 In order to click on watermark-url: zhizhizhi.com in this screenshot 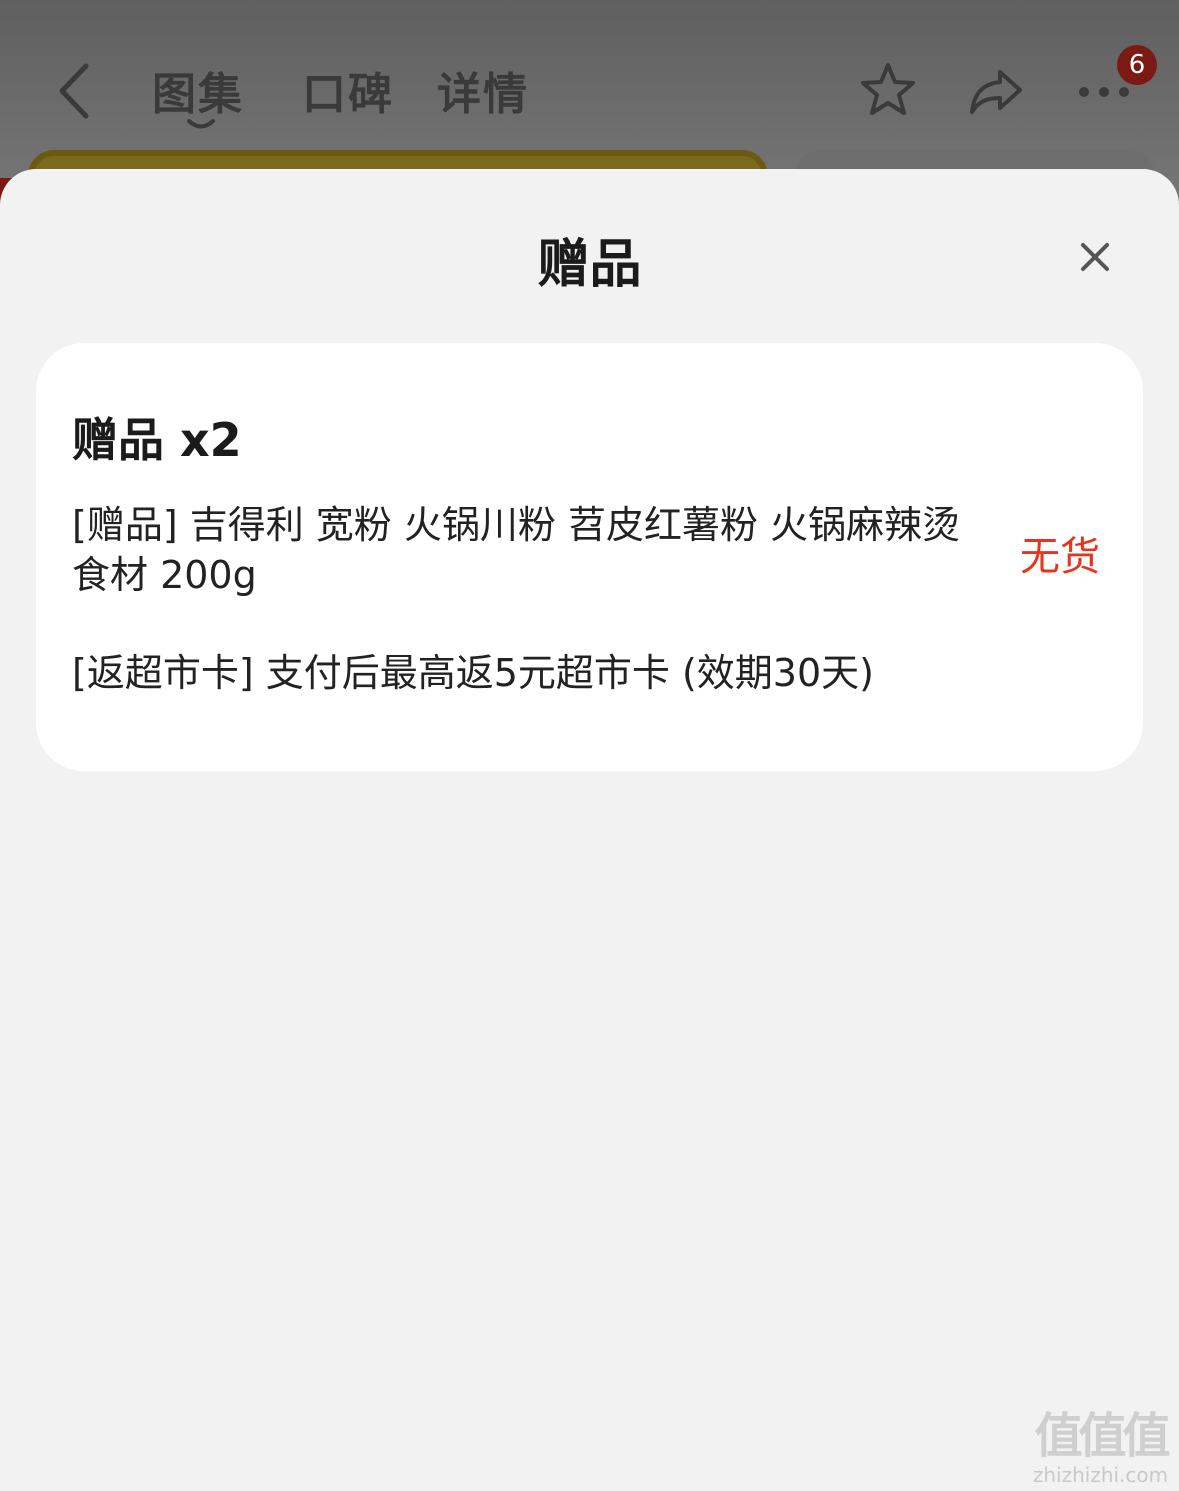, I will do `click(1100, 1475)`.